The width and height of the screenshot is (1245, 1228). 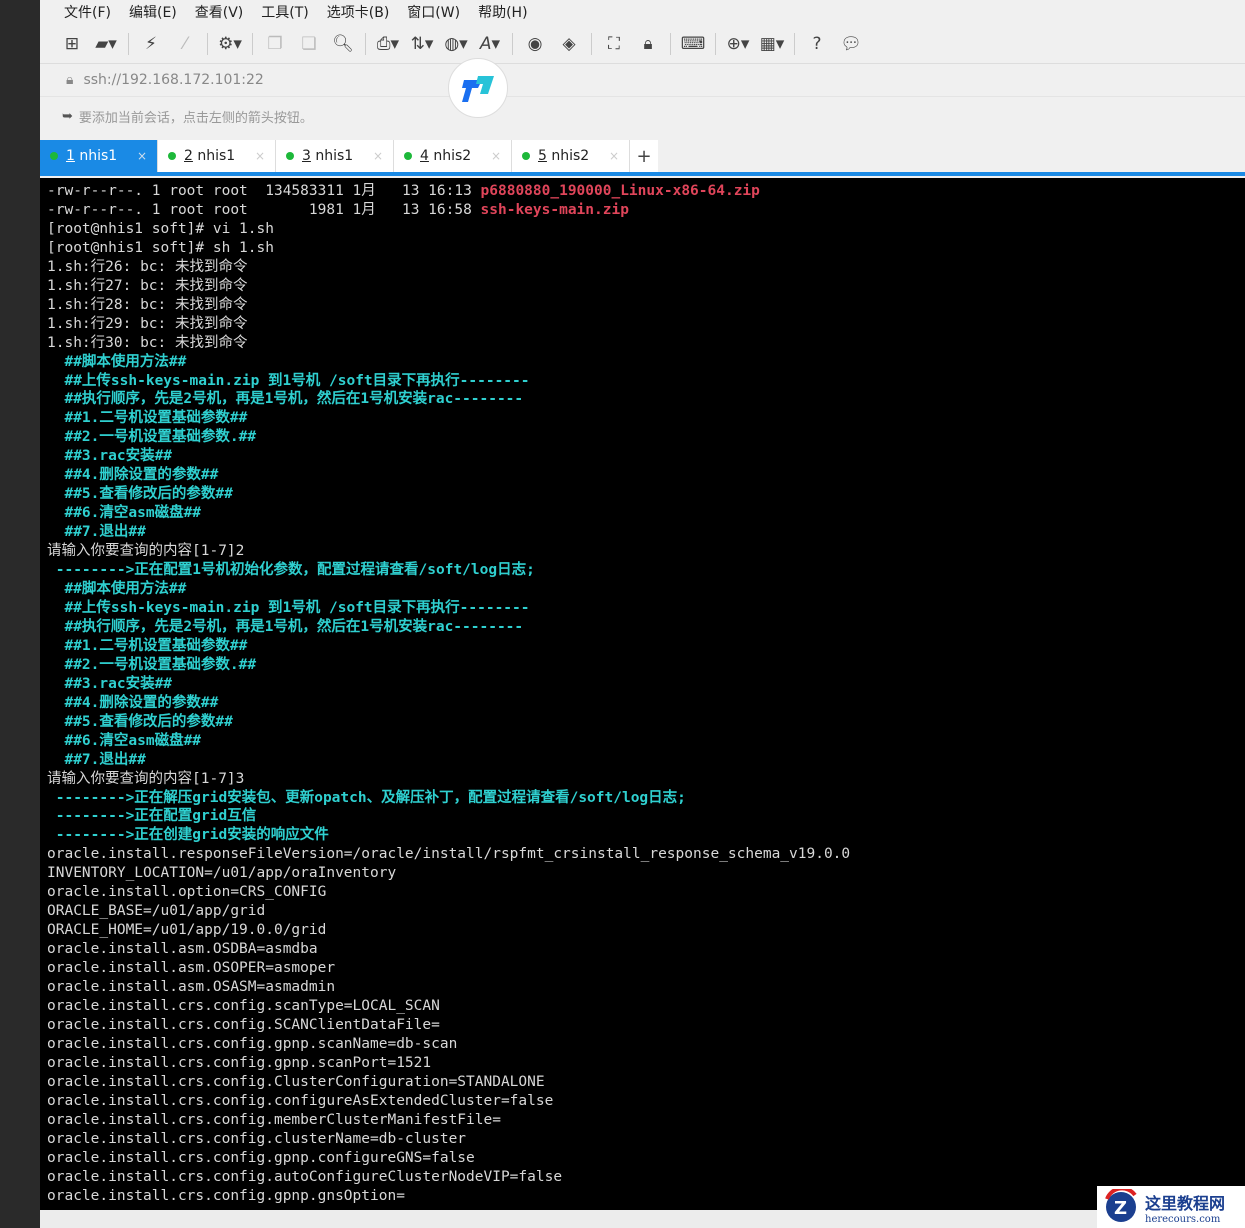 I want to click on tab-number: 2, so click(x=188, y=156).